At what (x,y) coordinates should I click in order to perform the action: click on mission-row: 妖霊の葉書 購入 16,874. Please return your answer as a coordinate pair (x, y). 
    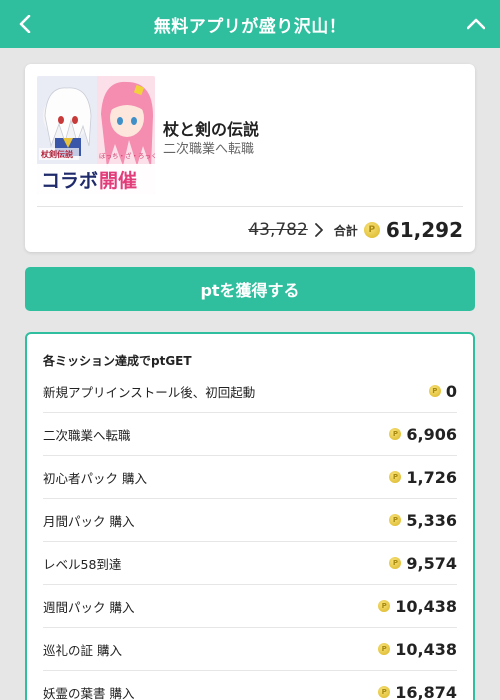
    Looking at the image, I should click on (250, 685).